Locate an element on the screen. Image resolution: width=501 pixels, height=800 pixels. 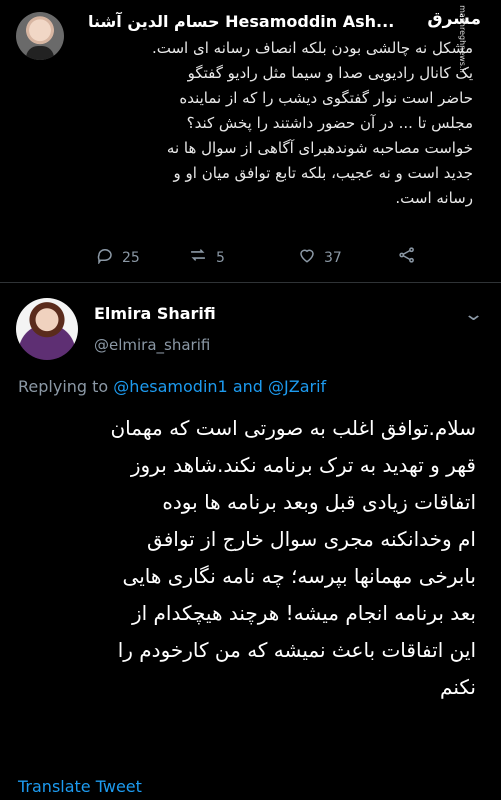
reply-count: 25 is located at coordinates (131, 257).